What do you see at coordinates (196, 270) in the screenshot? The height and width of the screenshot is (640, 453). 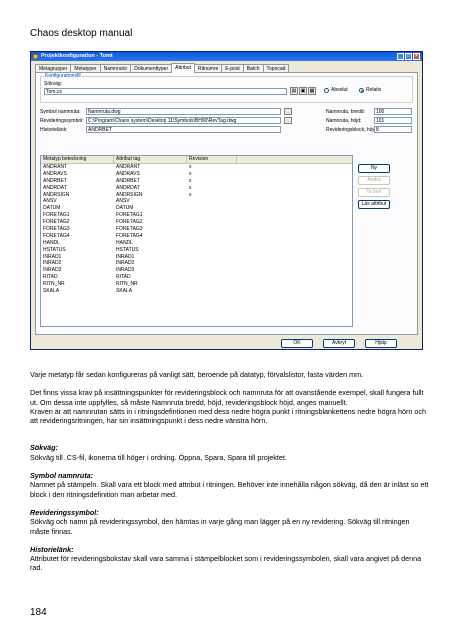 I see `table-row: INRAD3 INRAD3` at bounding box center [196, 270].